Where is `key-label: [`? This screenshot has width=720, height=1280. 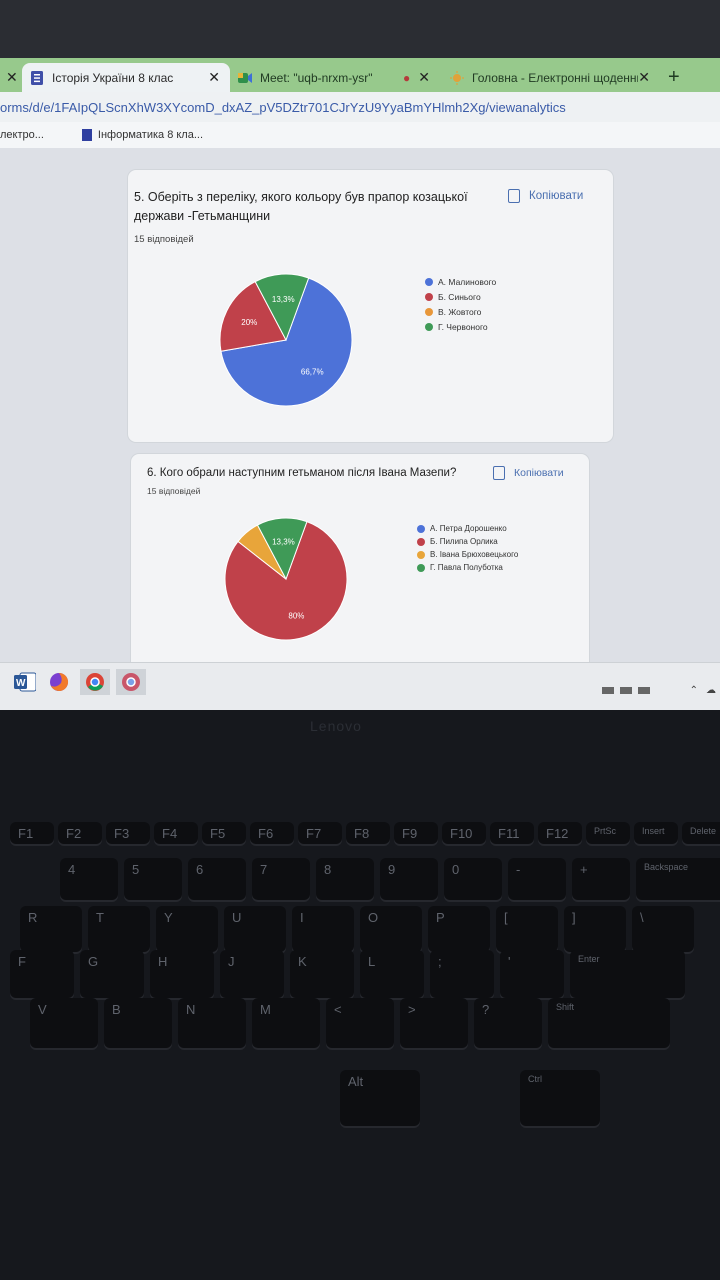 key-label: [ is located at coordinates (506, 917).